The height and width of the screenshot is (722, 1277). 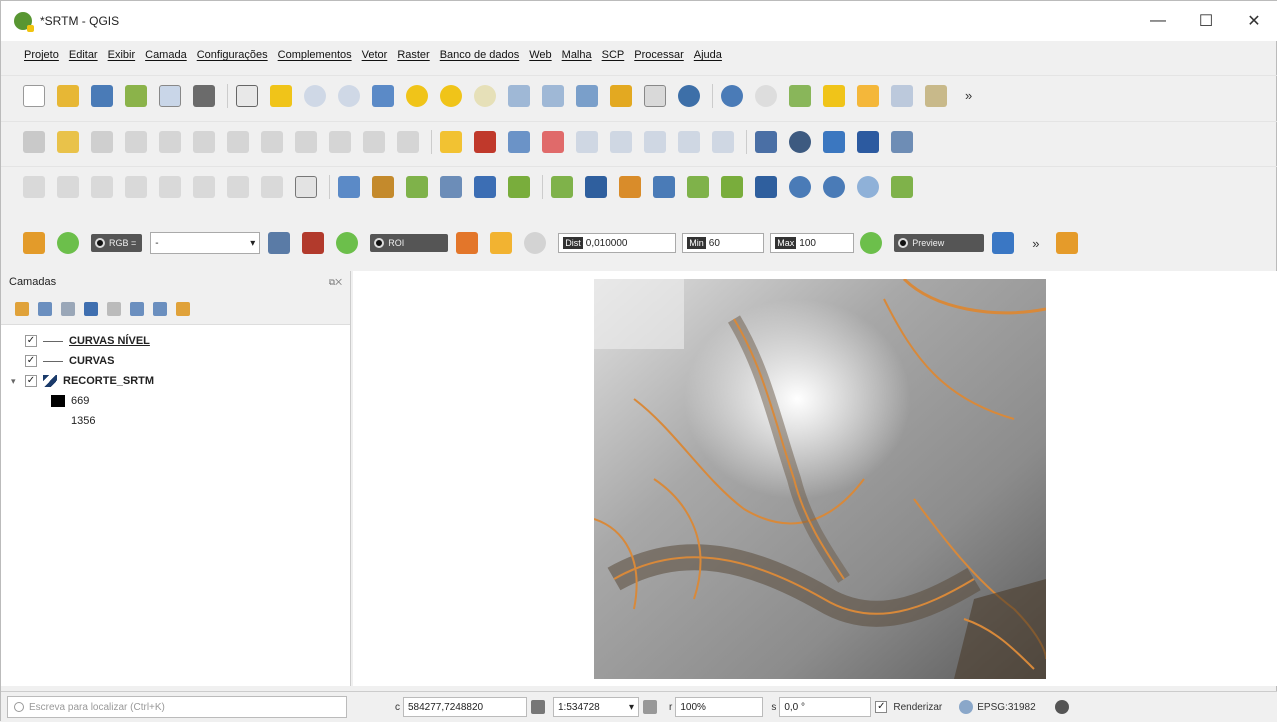 What do you see at coordinates (825, 707) in the screenshot?
I see `rotation-field: 0,0 °` at bounding box center [825, 707].